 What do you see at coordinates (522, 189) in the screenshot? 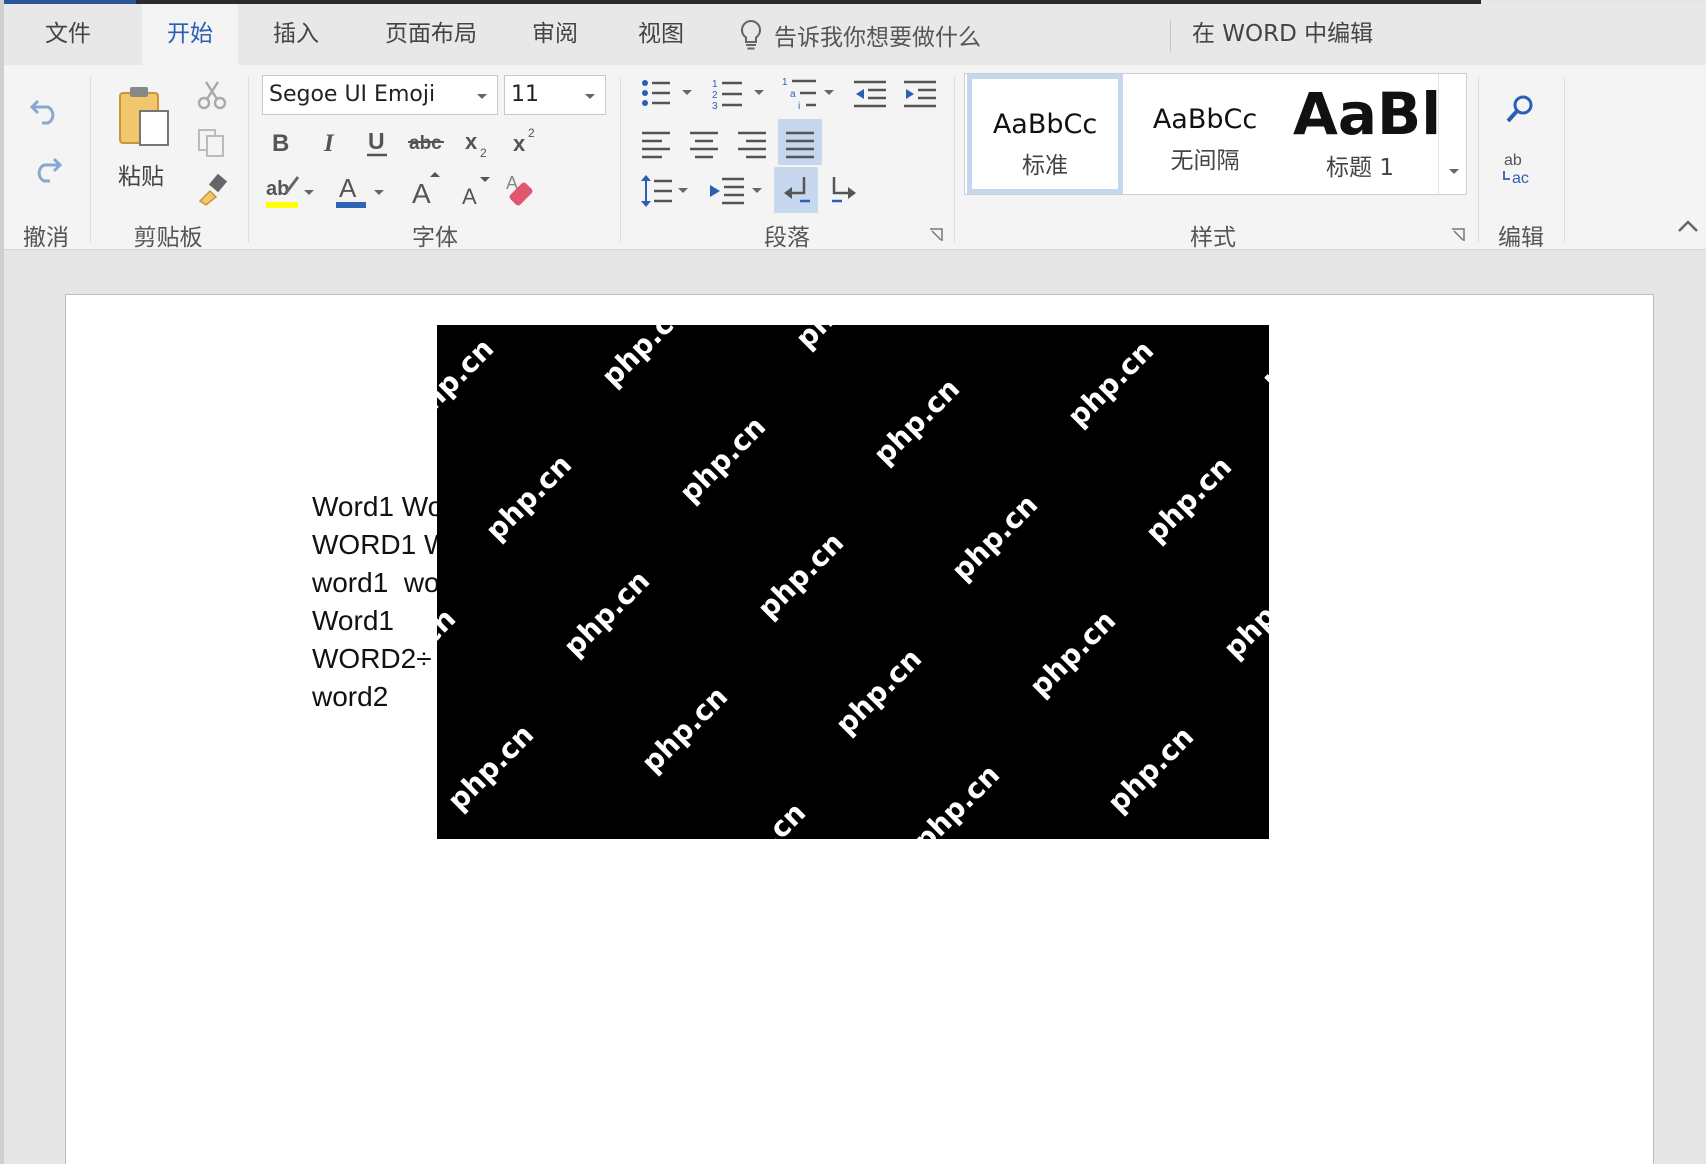
I see `clear-formatting-icon: A` at bounding box center [522, 189].